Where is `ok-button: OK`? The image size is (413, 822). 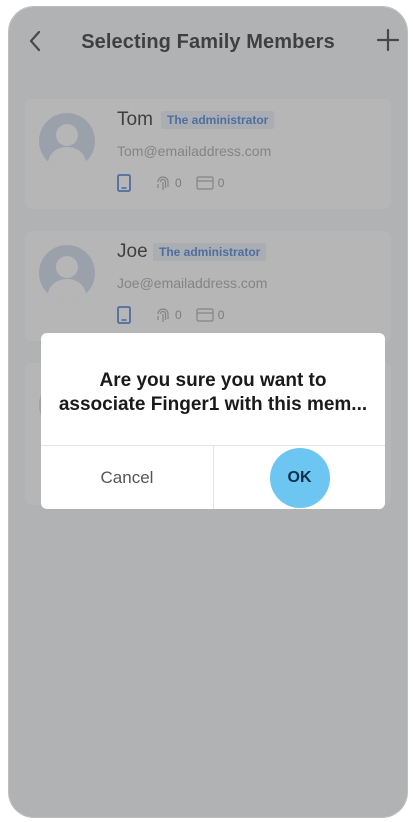 ok-button: OK is located at coordinates (299, 477).